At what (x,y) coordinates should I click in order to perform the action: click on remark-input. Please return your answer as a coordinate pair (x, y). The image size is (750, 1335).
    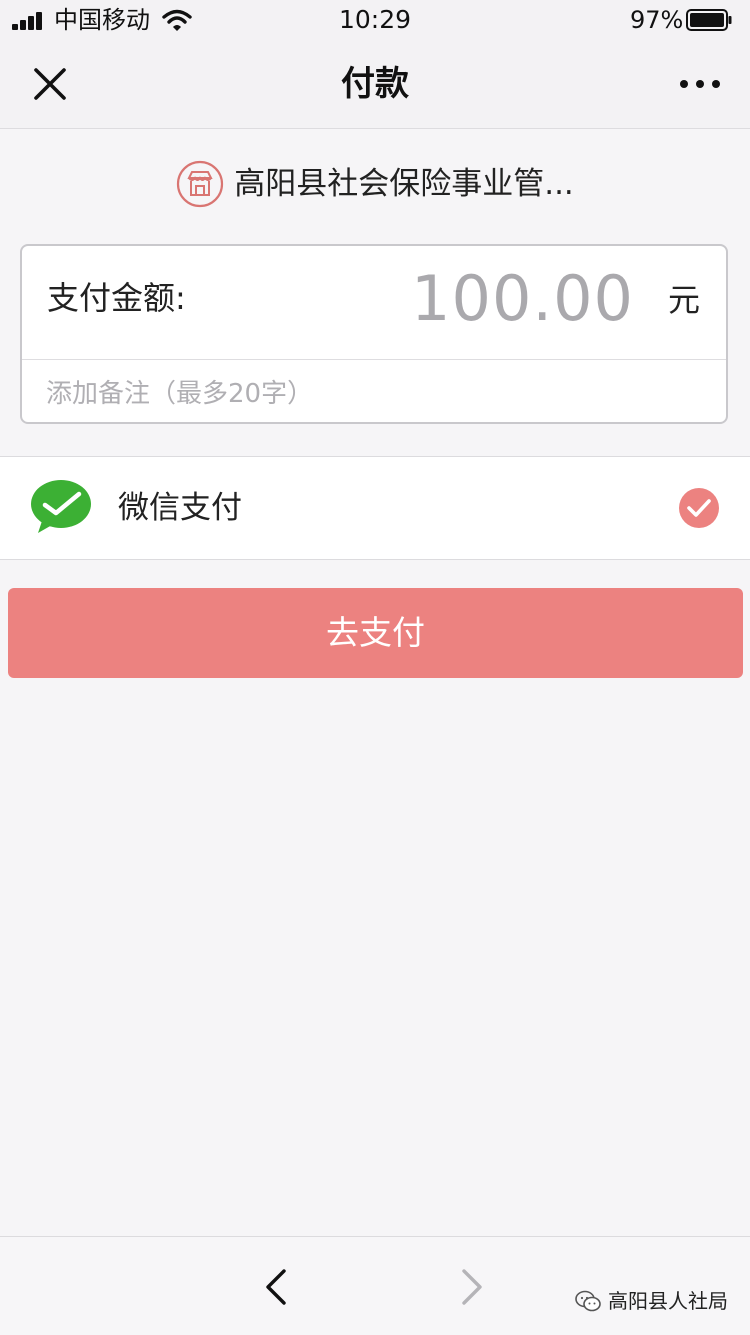
    Looking at the image, I should click on (366, 394).